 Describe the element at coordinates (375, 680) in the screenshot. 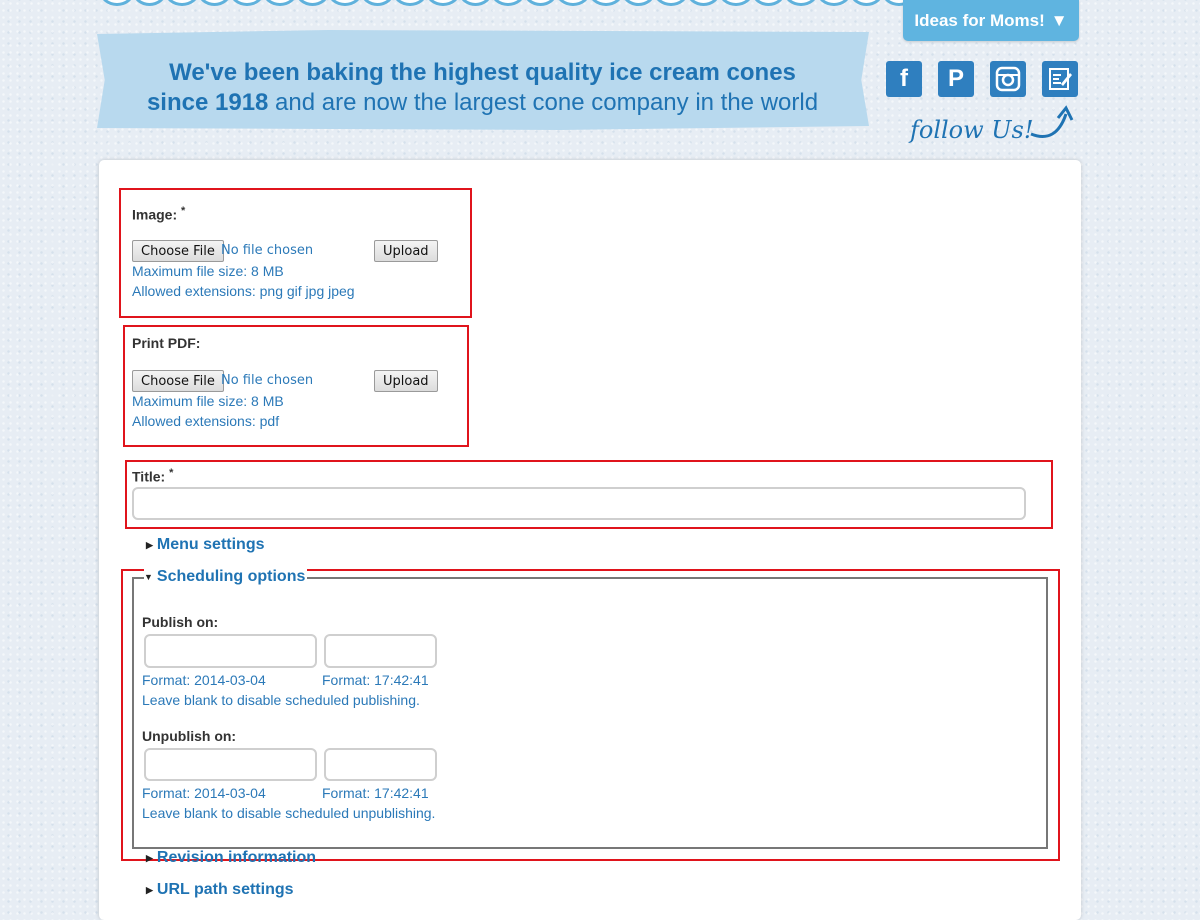

I see `publish-time-format: Format: 17:42:41` at that location.